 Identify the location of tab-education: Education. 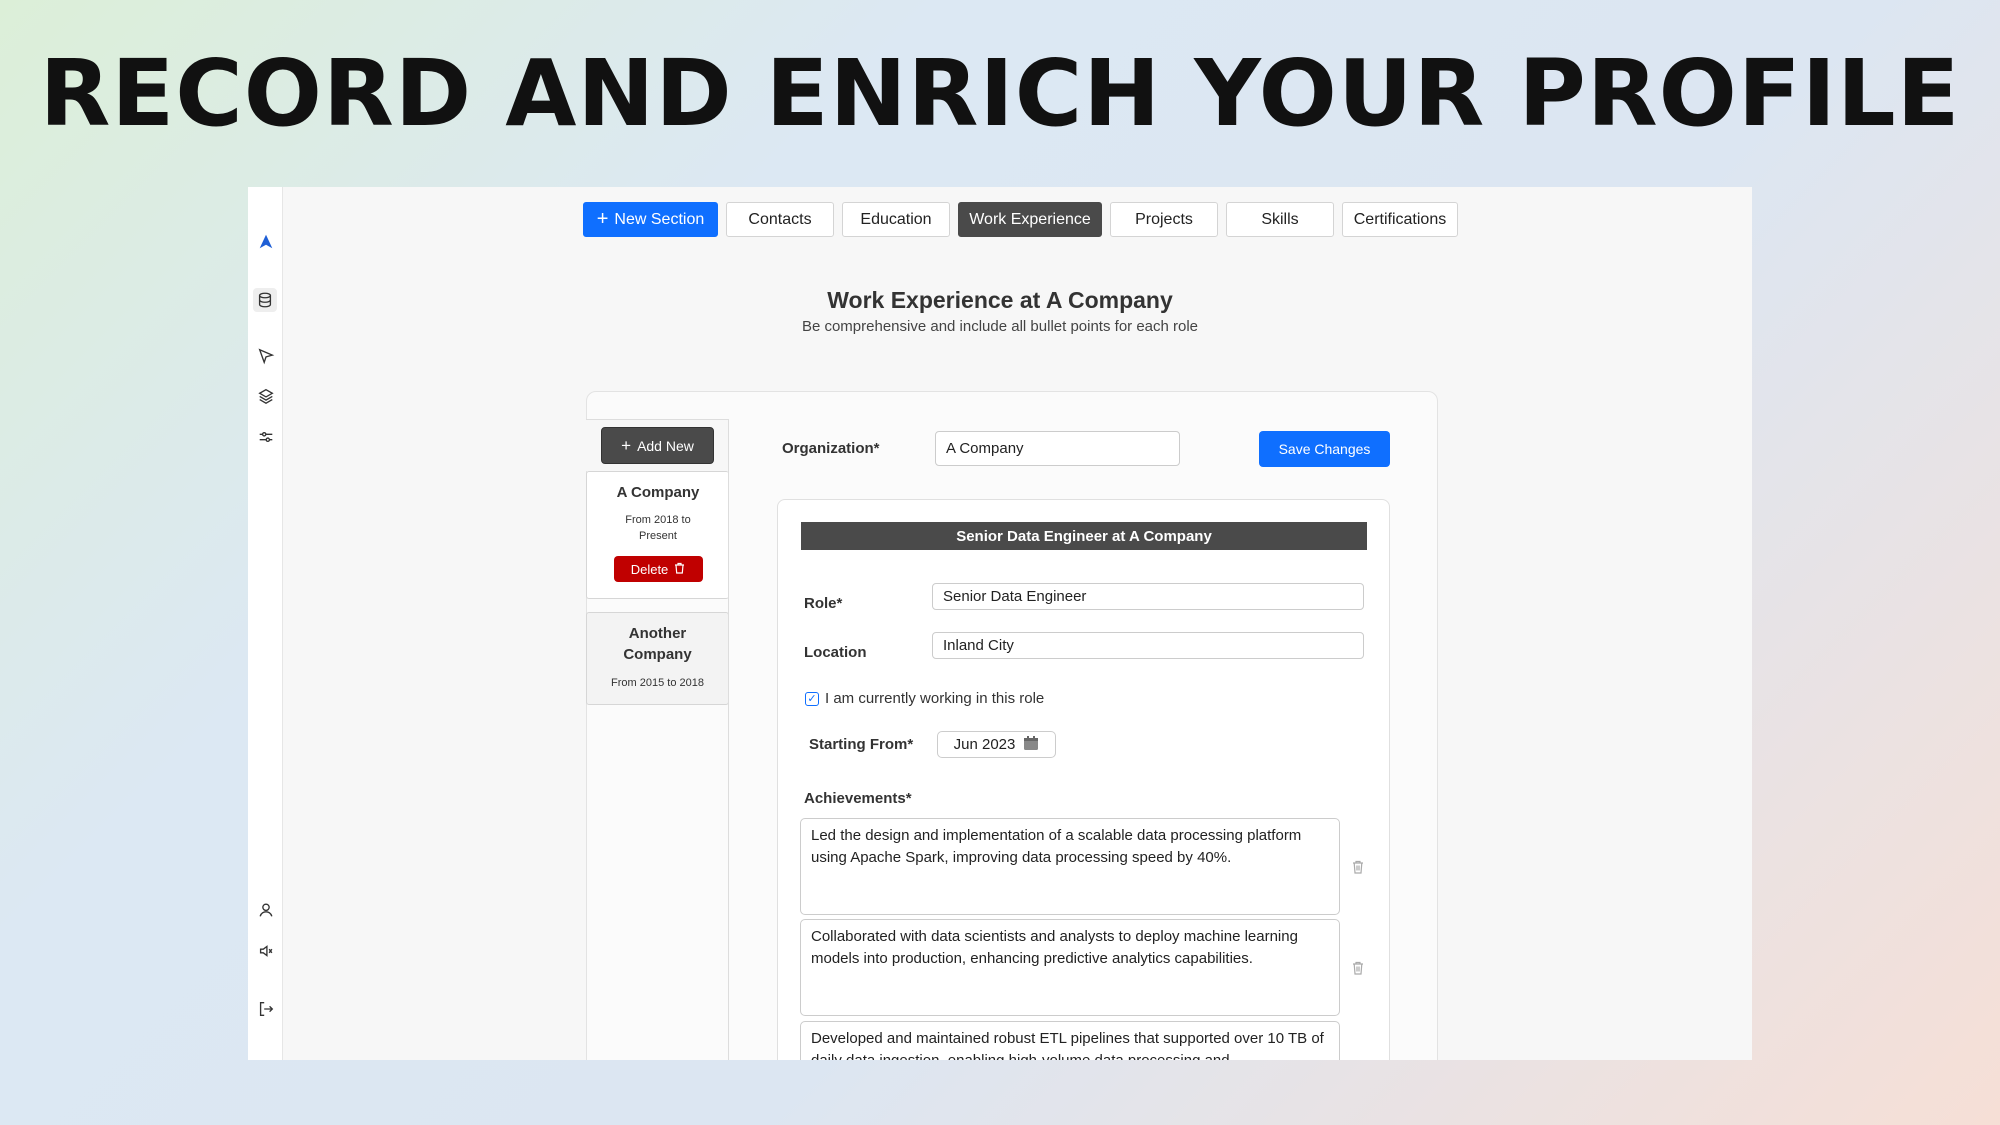
(896, 219).